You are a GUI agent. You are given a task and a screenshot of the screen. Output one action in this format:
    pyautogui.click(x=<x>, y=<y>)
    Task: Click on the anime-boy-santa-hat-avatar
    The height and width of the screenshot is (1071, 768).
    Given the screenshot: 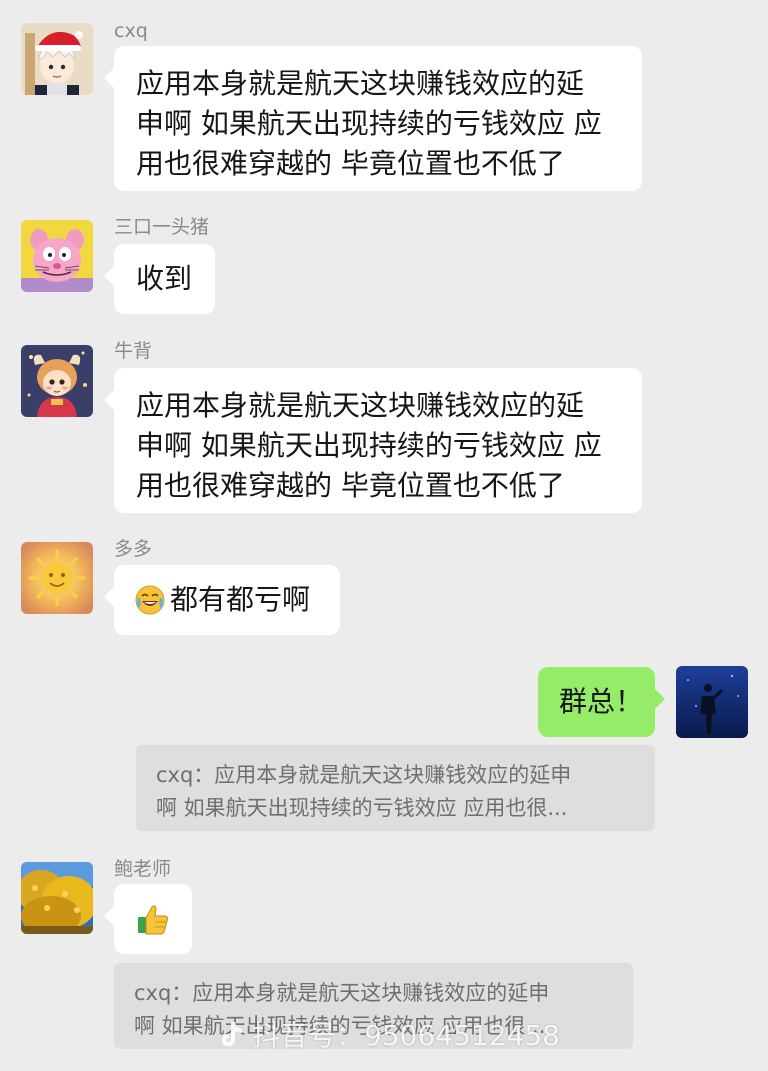 What is the action you would take?
    pyautogui.click(x=57, y=59)
    